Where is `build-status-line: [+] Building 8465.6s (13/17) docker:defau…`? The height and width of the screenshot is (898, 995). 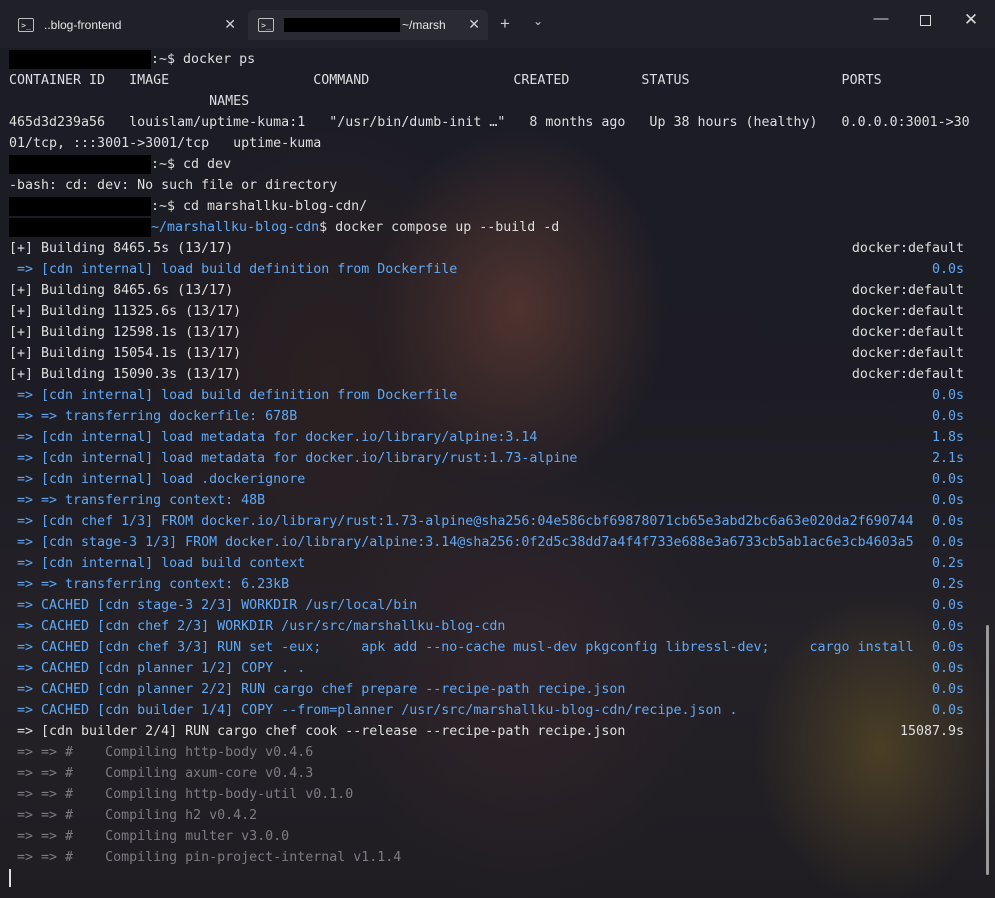
build-status-line: [+] Building 8465.6s (13/17) docker:defau… is located at coordinates (486, 290).